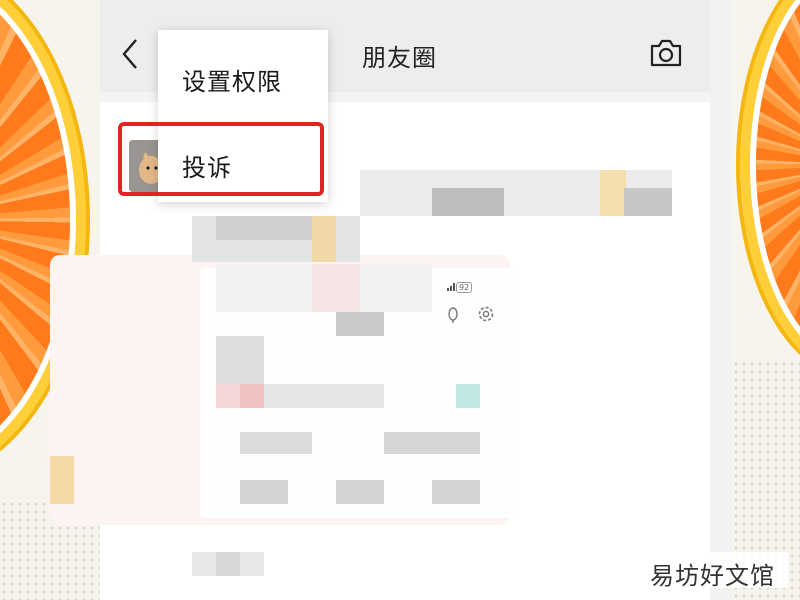 This screenshot has width=800, height=600. I want to click on signal-icon, so click(451, 287).